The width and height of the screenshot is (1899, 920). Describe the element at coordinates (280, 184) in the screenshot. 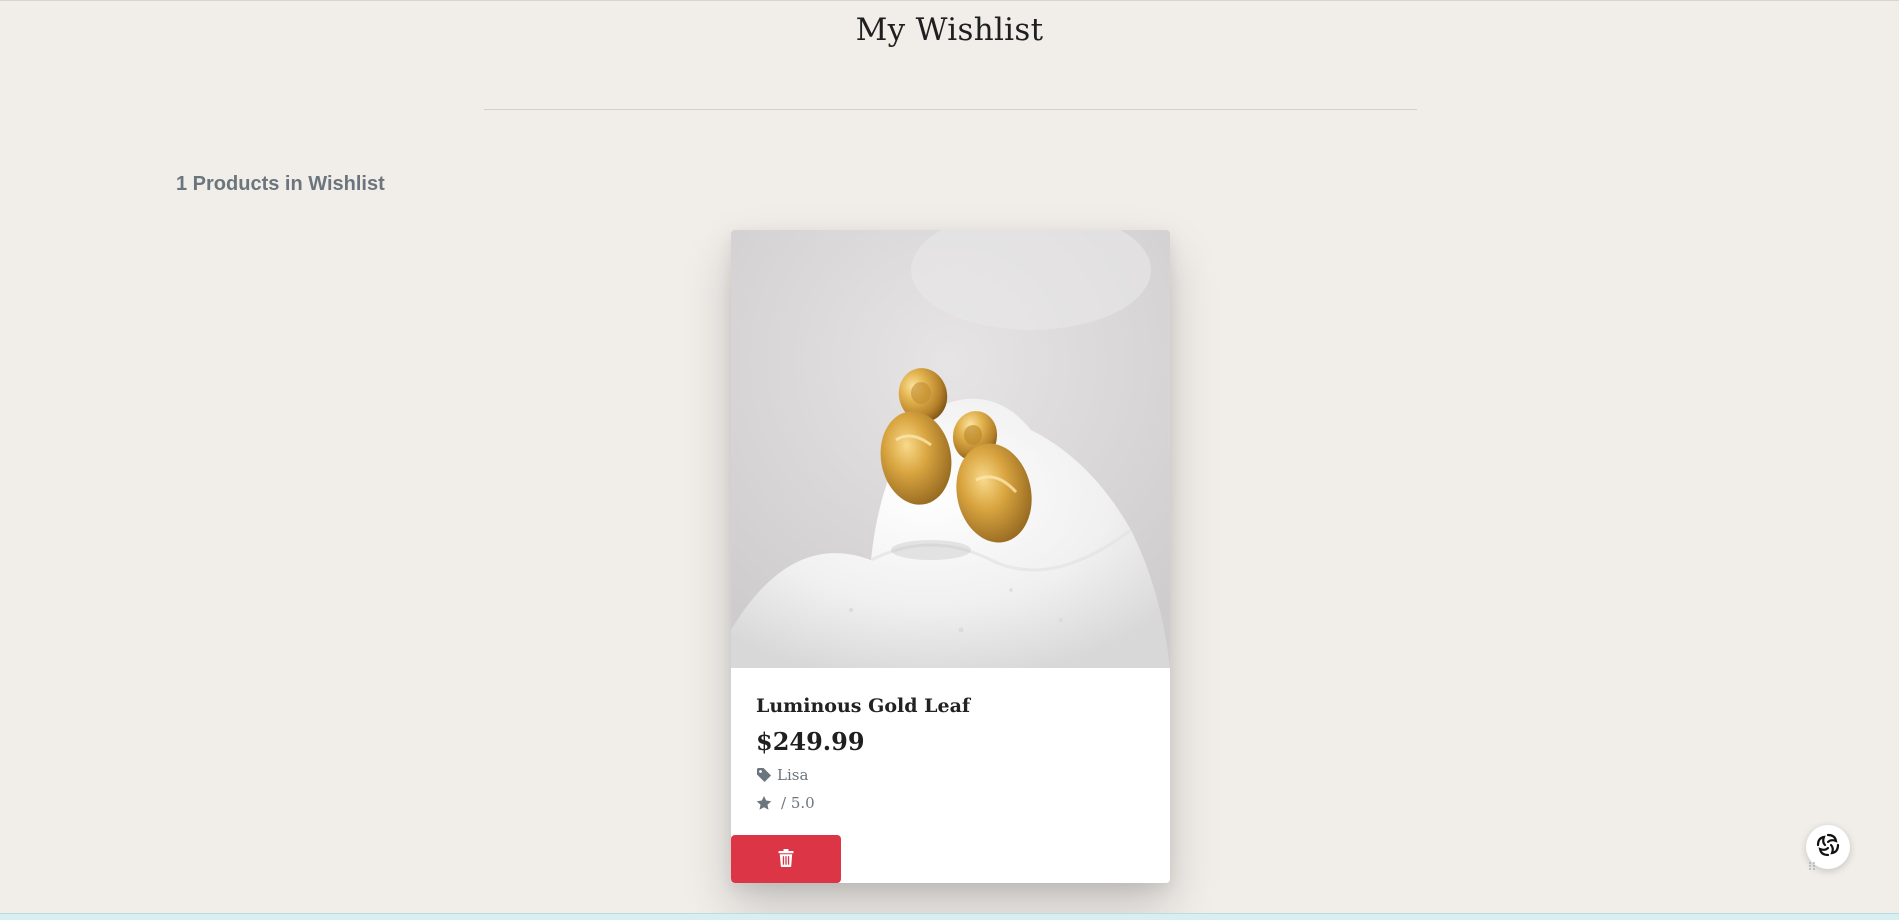

I see `wishlist-count-label: 1 Products in Wishlist` at that location.